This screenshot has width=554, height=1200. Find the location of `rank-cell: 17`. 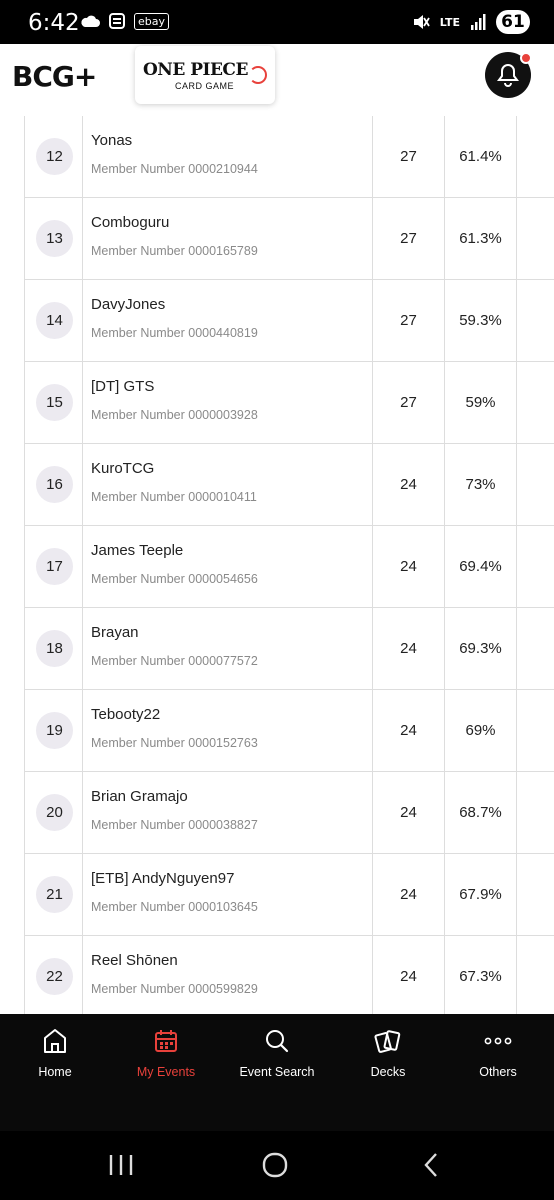

rank-cell: 17 is located at coordinates (53, 566).